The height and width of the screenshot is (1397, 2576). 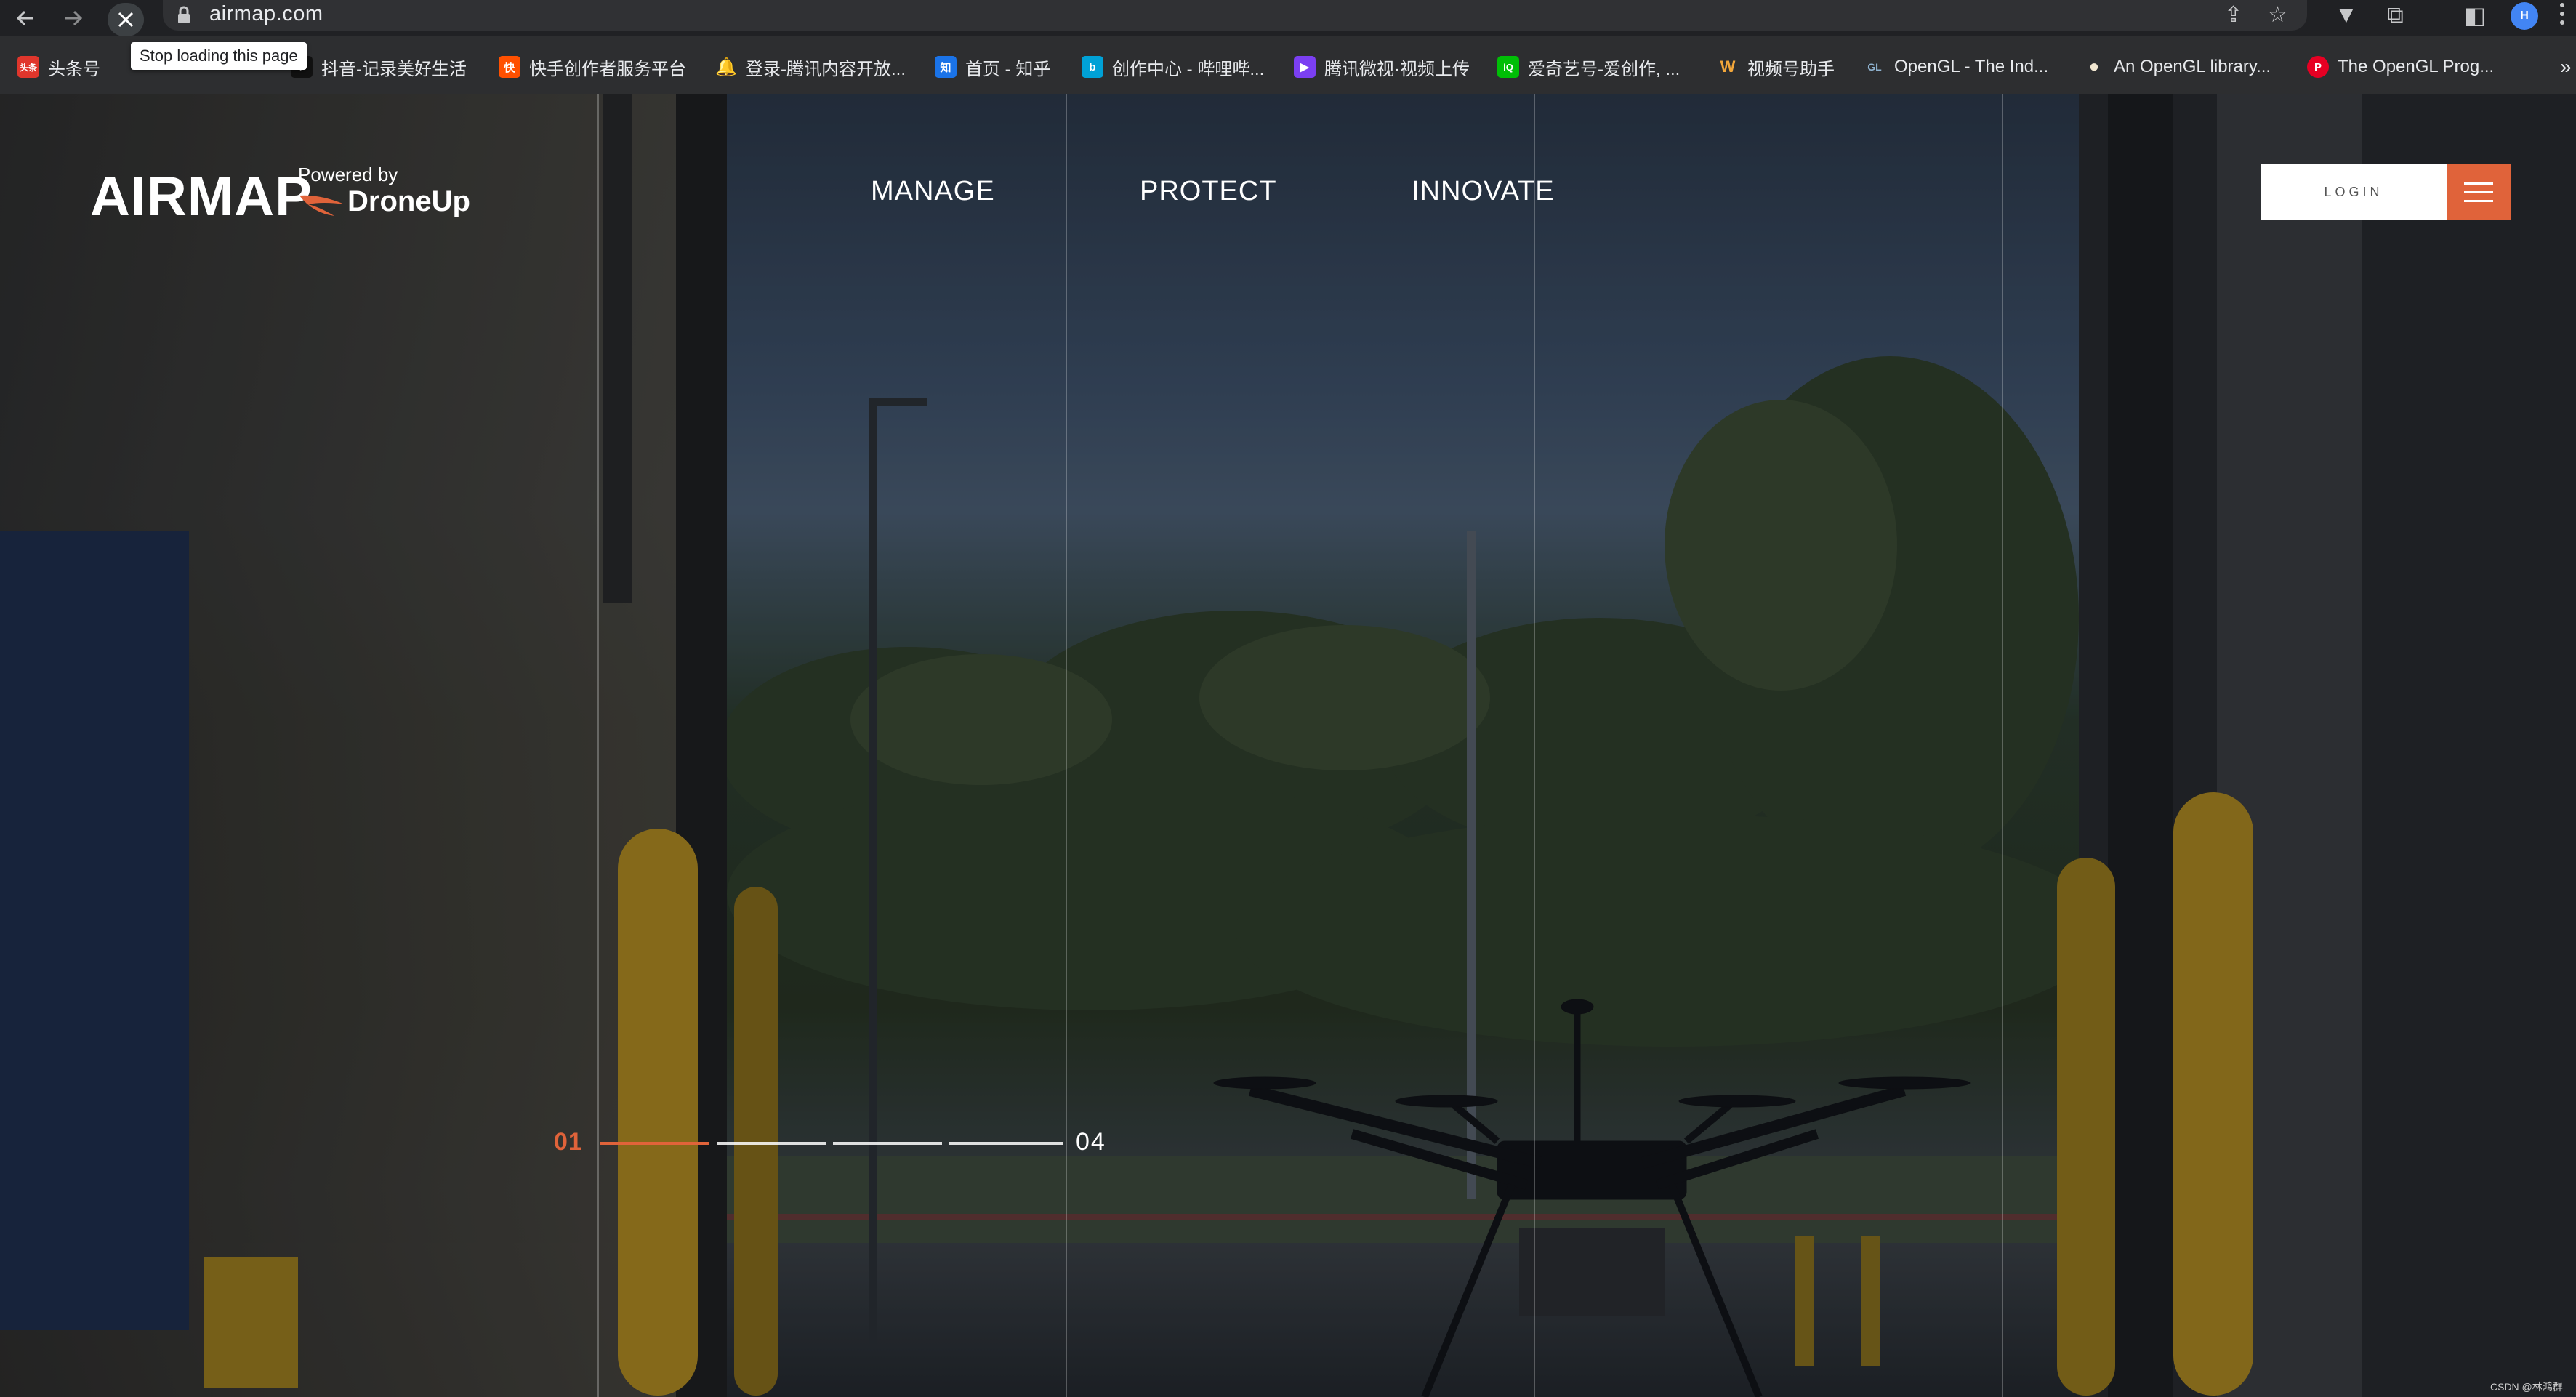 What do you see at coordinates (184, 14) in the screenshot?
I see `lock-icon` at bounding box center [184, 14].